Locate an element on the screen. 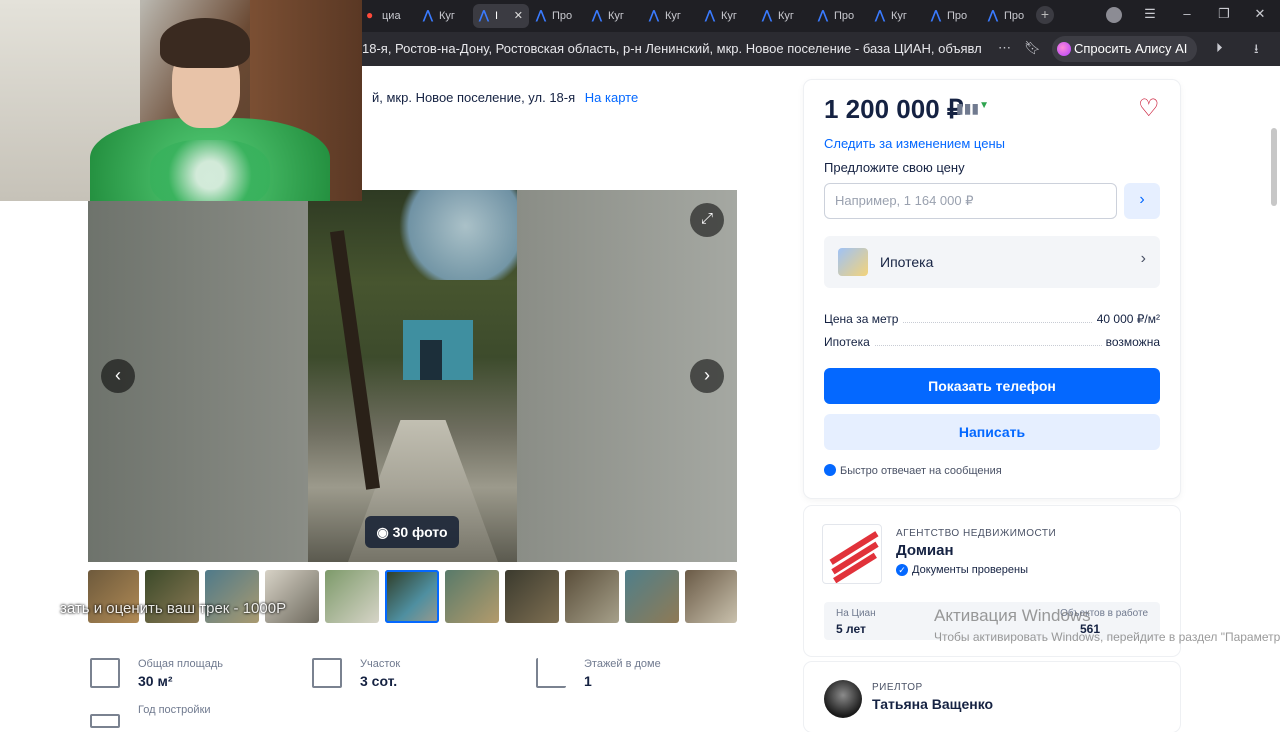 The image size is (1280, 732). realtor-card: РИЕЛТОР Татьяна Ващенко is located at coordinates (992, 697).